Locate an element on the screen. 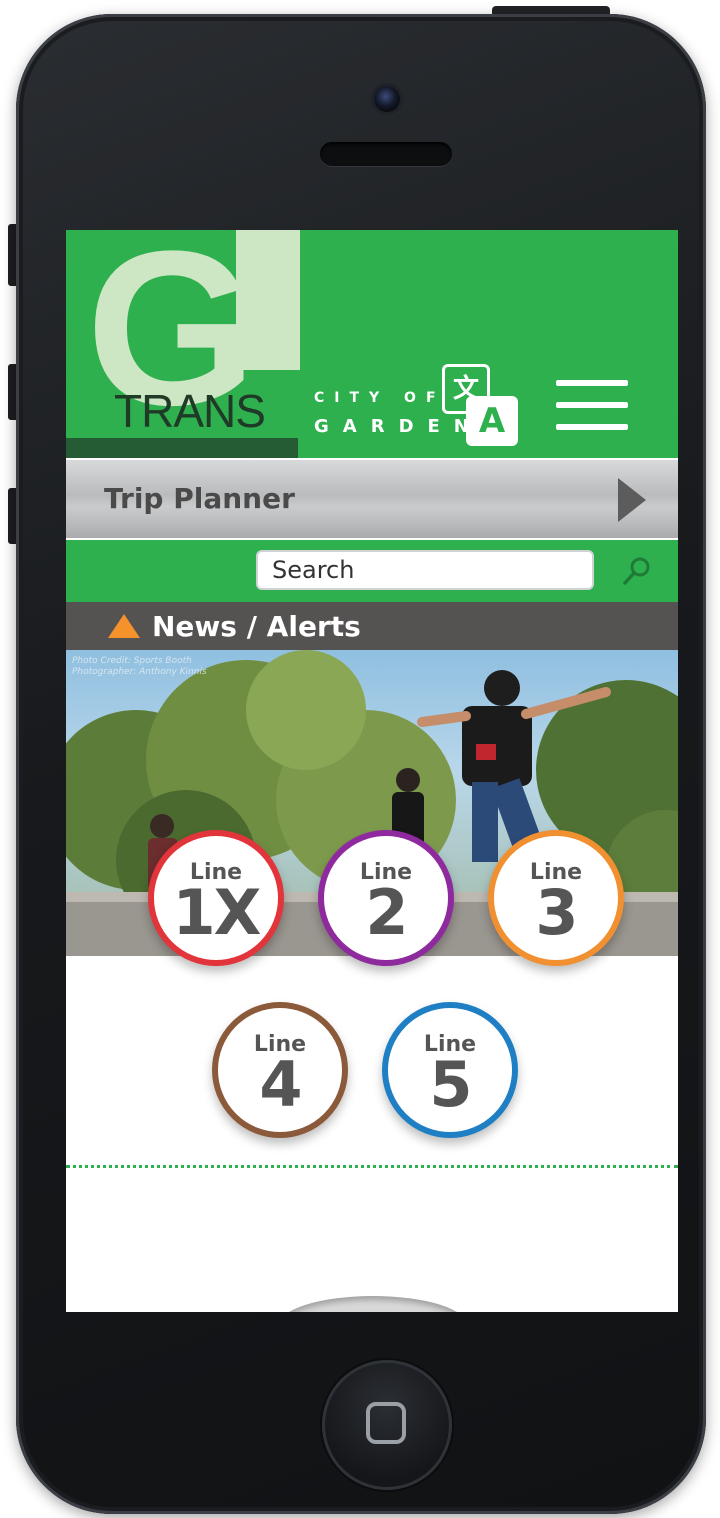 The width and height of the screenshot is (720, 1518). home-square-icon is located at coordinates (386, 1423).